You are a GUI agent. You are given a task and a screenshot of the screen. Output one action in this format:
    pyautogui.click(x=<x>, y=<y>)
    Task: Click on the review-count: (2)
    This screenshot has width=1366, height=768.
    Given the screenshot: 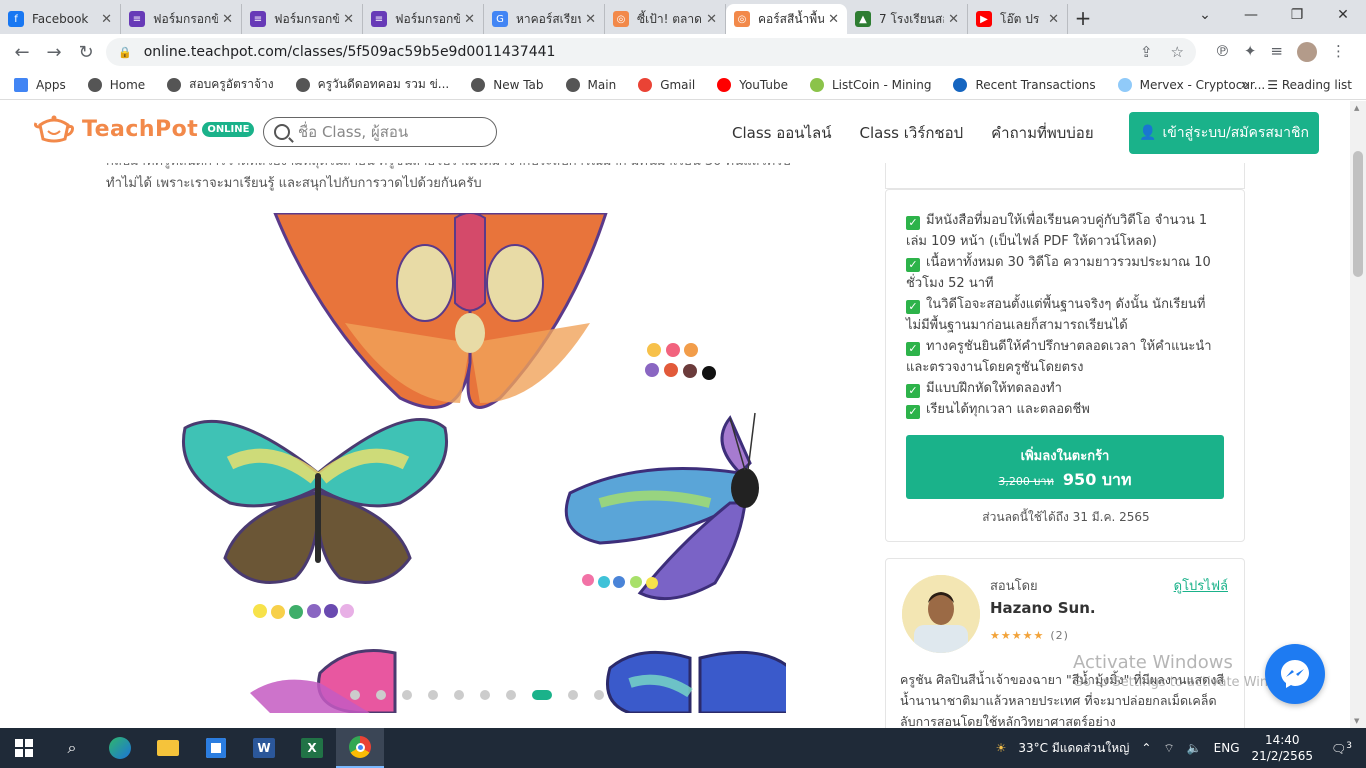 What is the action you would take?
    pyautogui.click(x=1059, y=635)
    